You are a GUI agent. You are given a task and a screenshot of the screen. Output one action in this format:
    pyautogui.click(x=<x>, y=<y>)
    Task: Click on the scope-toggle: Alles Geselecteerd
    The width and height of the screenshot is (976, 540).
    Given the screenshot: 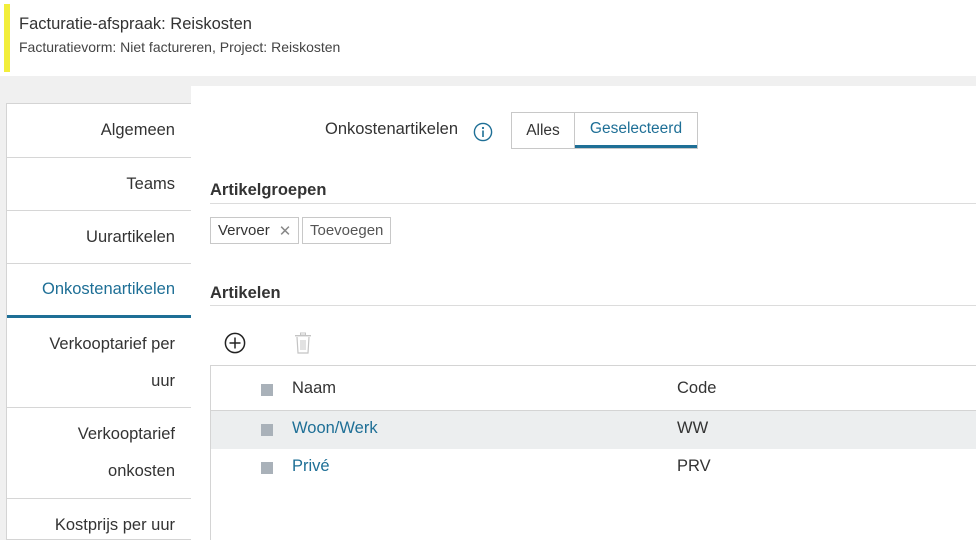 What is the action you would take?
    pyautogui.click(x=604, y=130)
    